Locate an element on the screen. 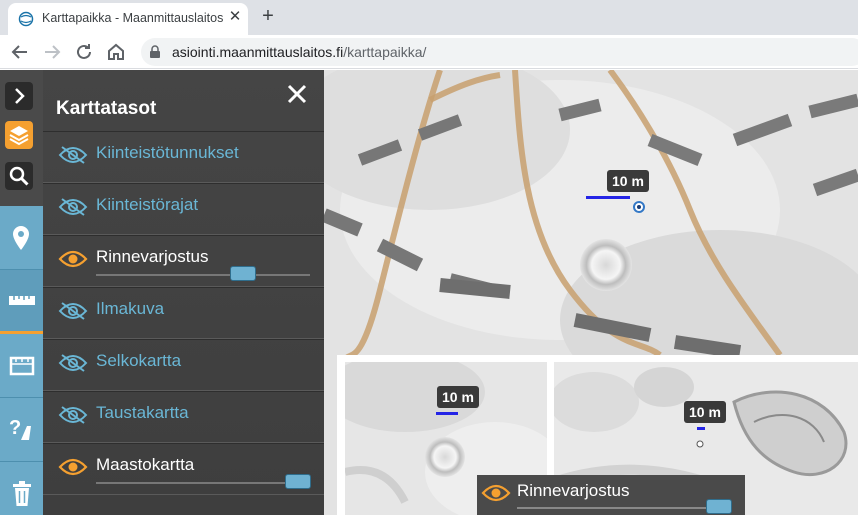 Image resolution: width=858 pixels, height=515 pixels. layer-label: Kiinteistötunnukset is located at coordinates (167, 152).